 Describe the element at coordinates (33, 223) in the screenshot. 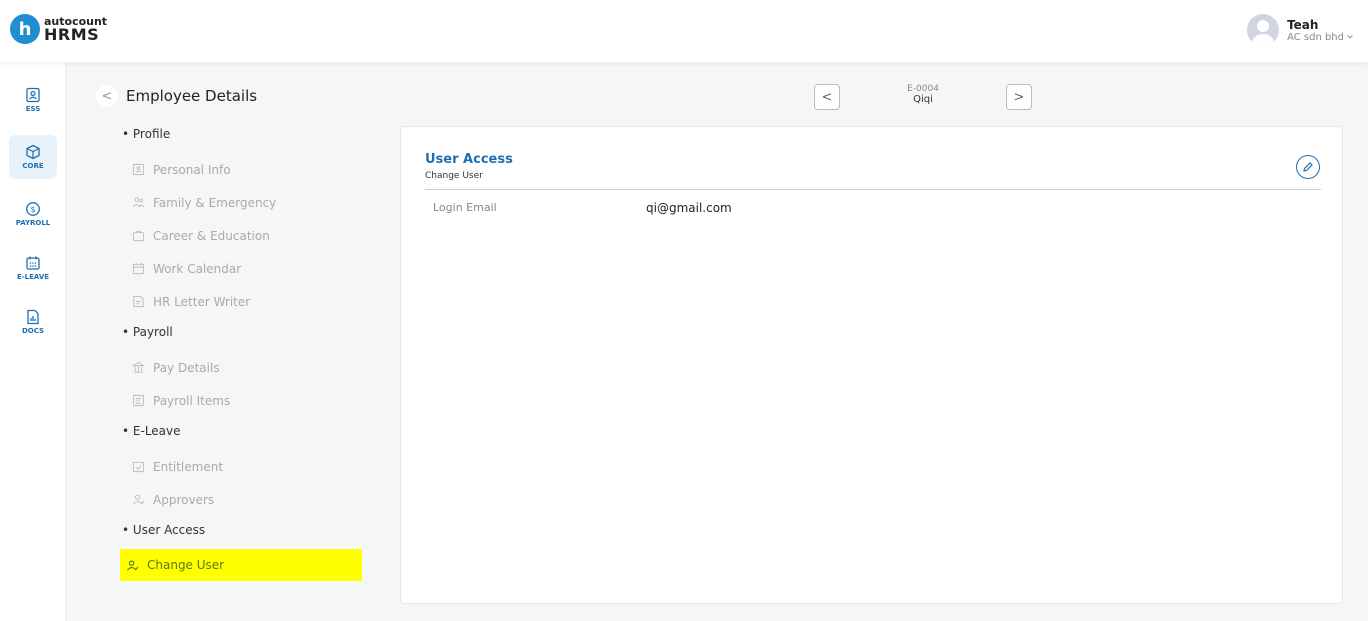

I see `rail-label-payroll: PAYROLL` at that location.